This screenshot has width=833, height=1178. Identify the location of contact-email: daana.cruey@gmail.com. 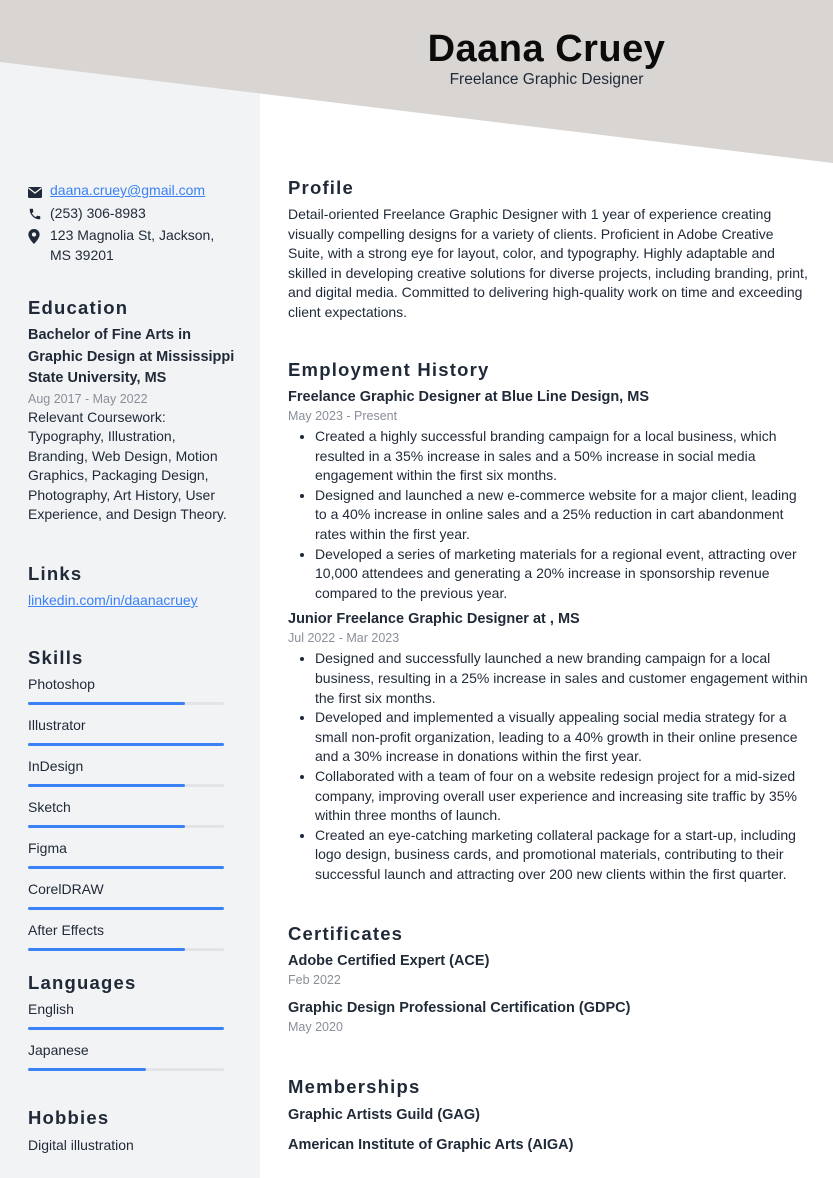
(133, 192).